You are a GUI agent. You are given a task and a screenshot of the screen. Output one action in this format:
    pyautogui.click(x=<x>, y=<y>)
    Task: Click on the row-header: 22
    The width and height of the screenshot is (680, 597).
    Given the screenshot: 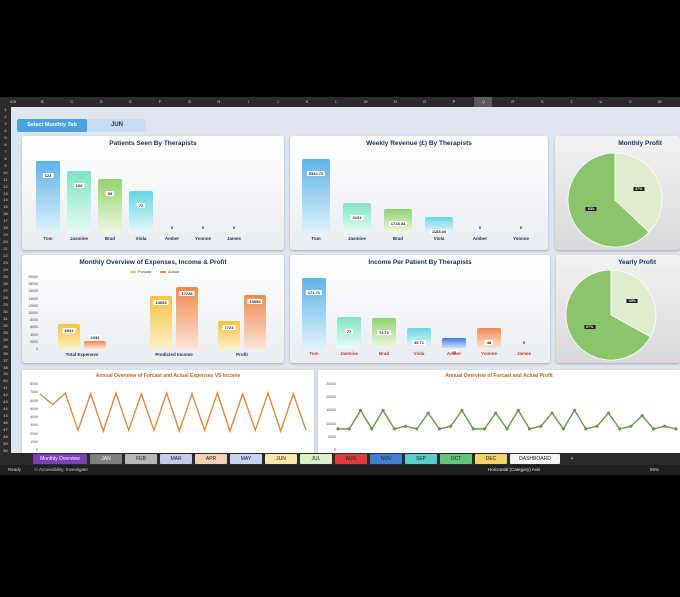 What is the action you would take?
    pyautogui.click(x=5, y=256)
    